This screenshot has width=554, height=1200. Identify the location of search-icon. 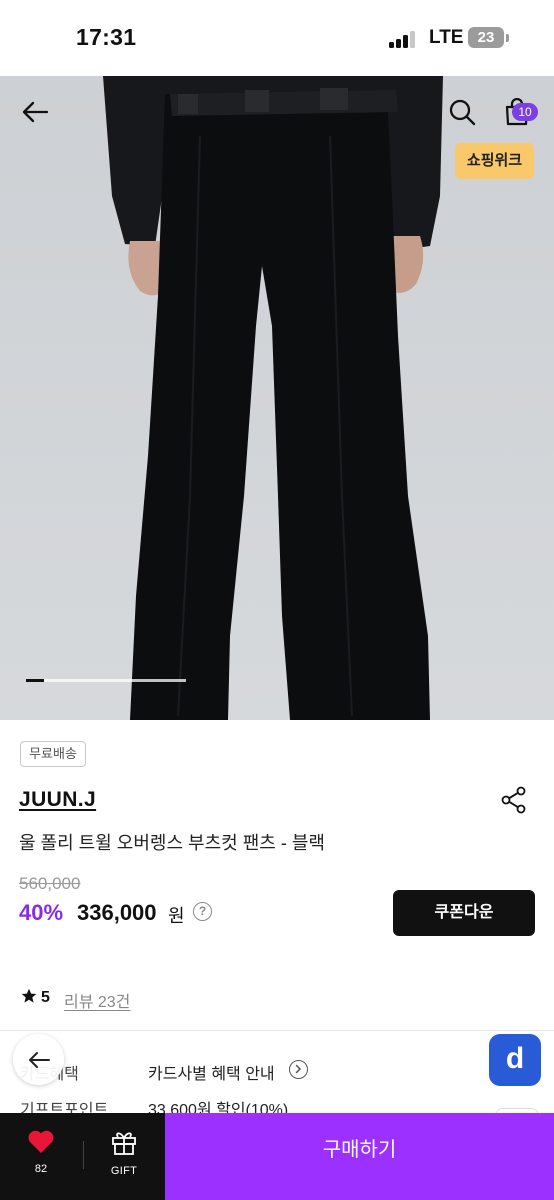
(462, 112).